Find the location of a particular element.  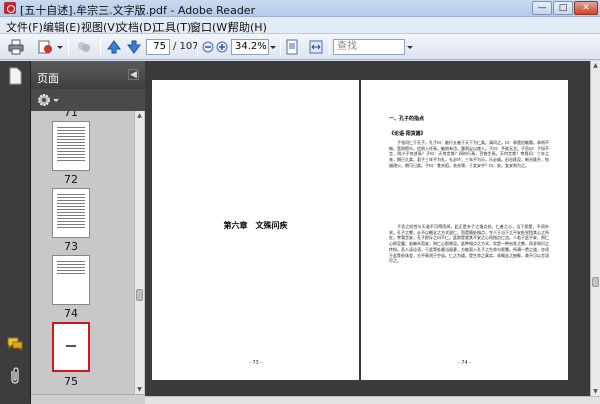

menu-help: 帮助(H) is located at coordinates (247, 27).